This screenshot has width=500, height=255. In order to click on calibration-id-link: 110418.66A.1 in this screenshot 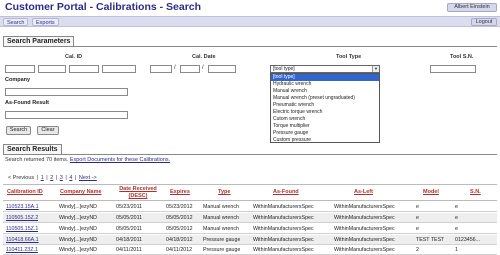, I will do `click(22, 240)`.